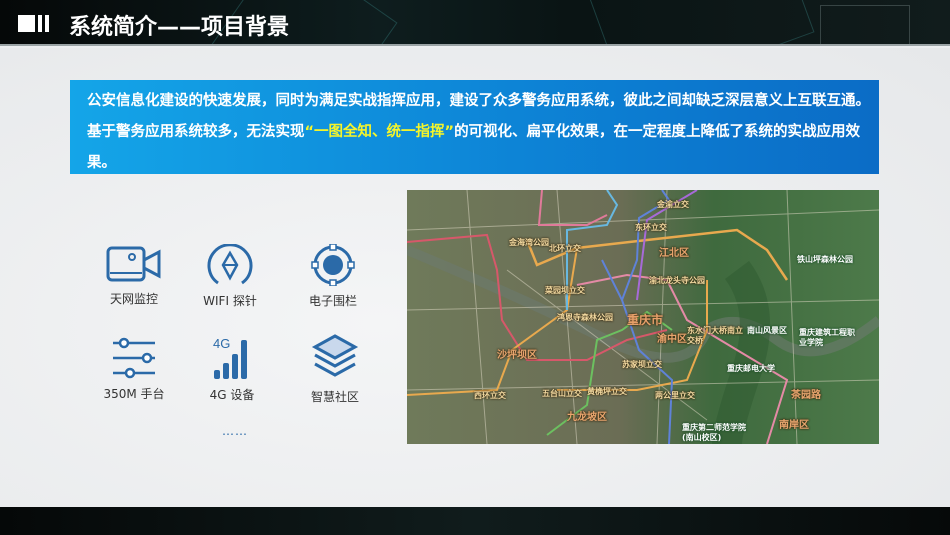  I want to click on layers-icon, so click(335, 355).